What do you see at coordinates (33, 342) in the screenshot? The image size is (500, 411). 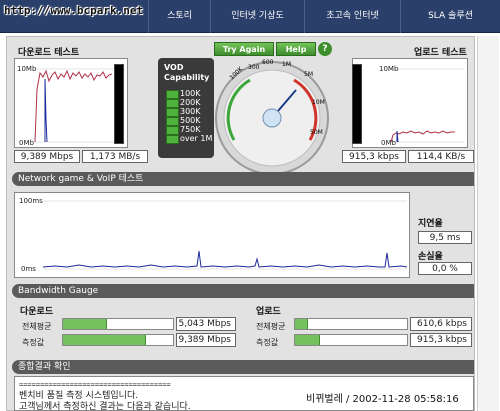 I see `download-measured-label: 측정값` at bounding box center [33, 342].